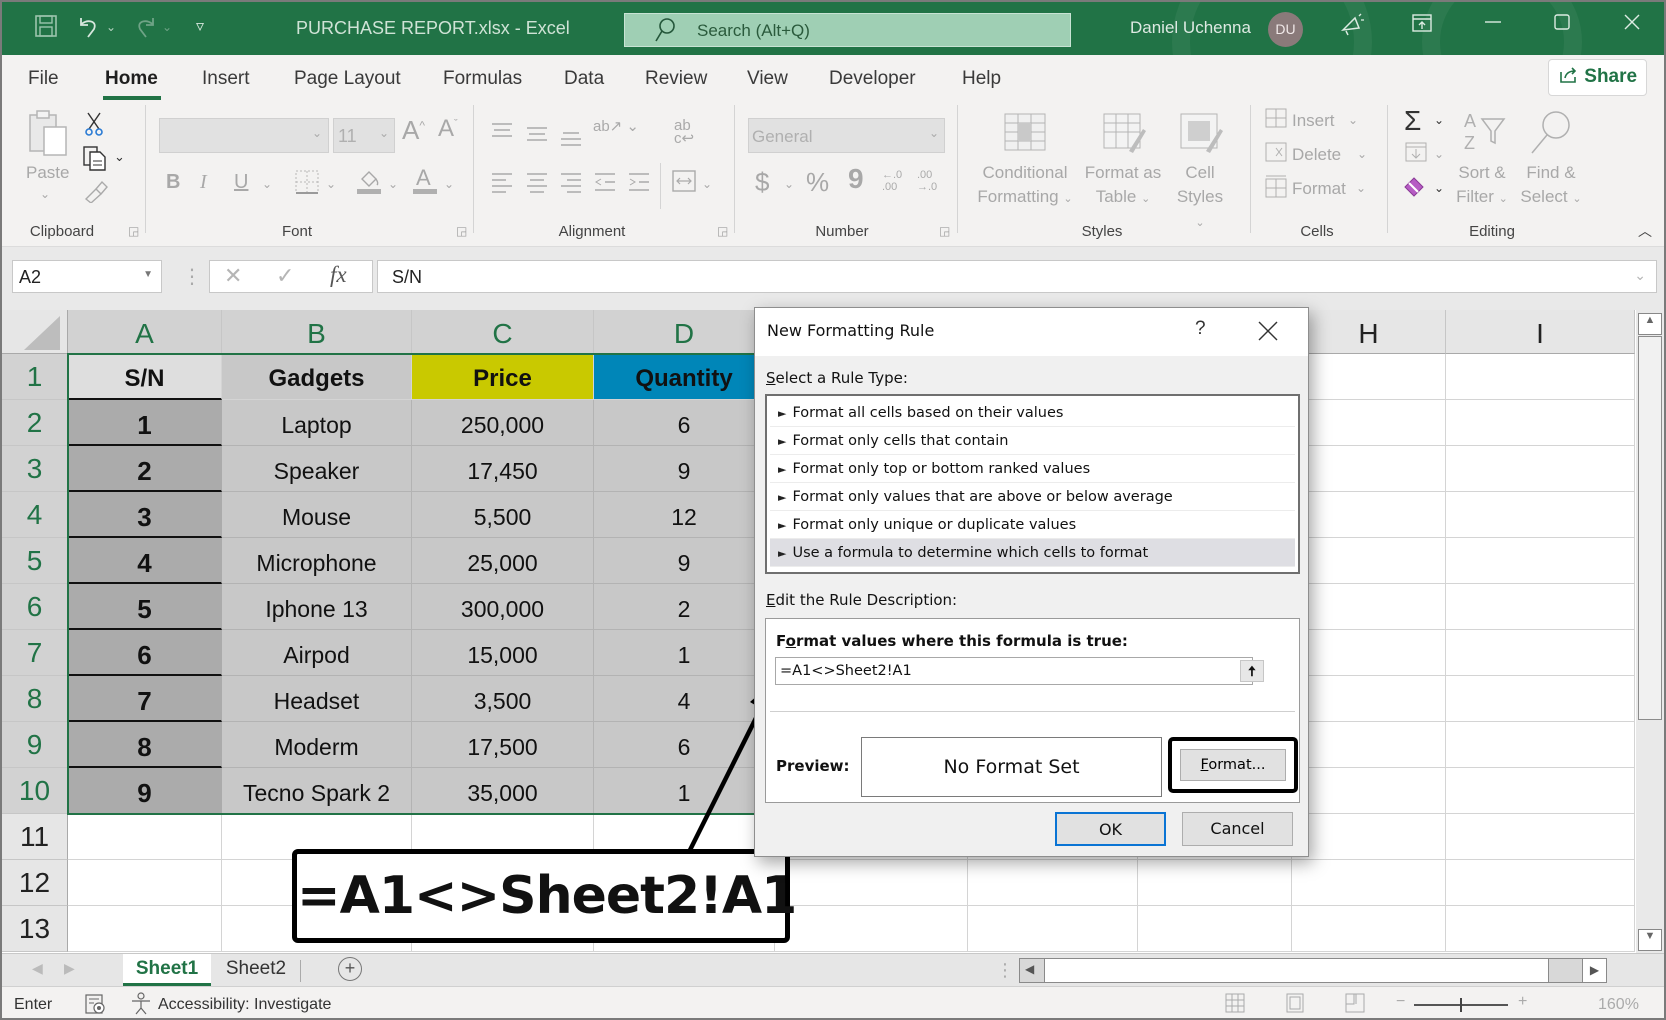 The image size is (1666, 1020). What do you see at coordinates (317, 423) in the screenshot?
I see `cell-b2: Laptop` at bounding box center [317, 423].